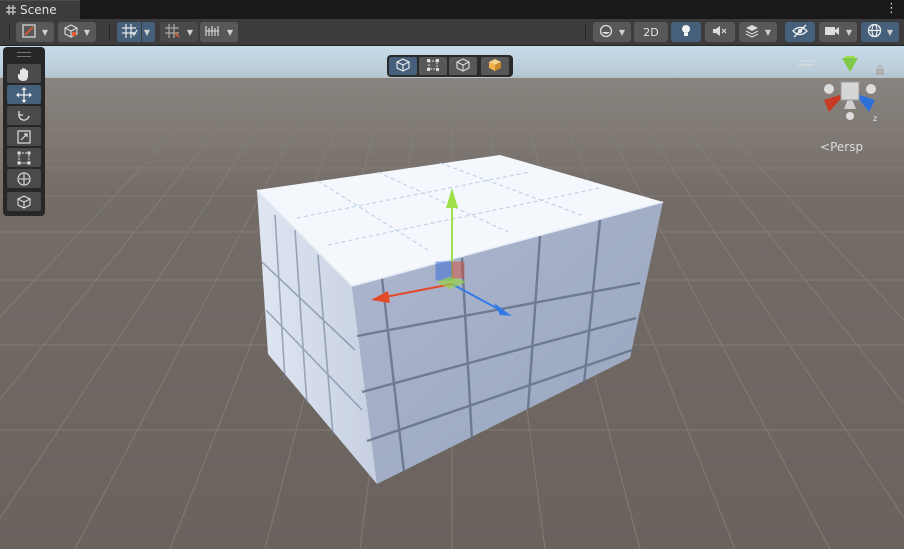 The height and width of the screenshot is (549, 904). I want to click on scale-icon, so click(24, 137).